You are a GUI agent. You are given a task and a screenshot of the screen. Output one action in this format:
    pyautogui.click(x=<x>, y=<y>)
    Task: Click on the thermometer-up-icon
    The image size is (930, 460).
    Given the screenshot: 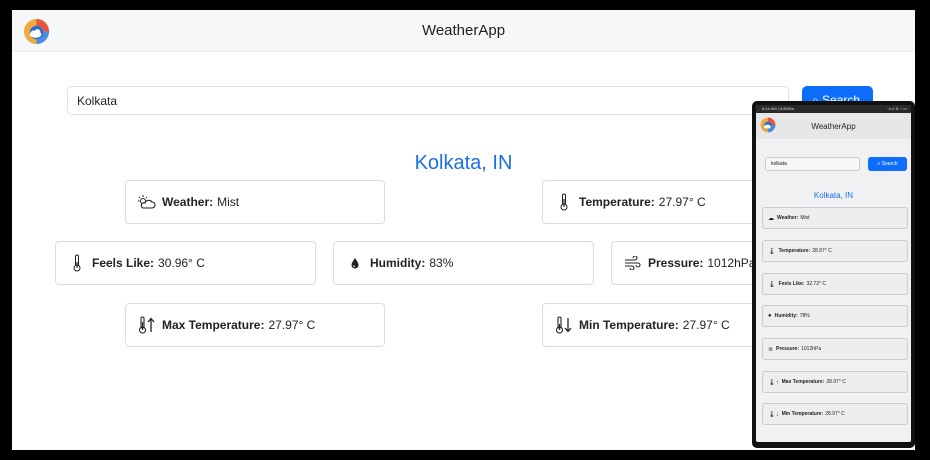 What is the action you would take?
    pyautogui.click(x=147, y=325)
    